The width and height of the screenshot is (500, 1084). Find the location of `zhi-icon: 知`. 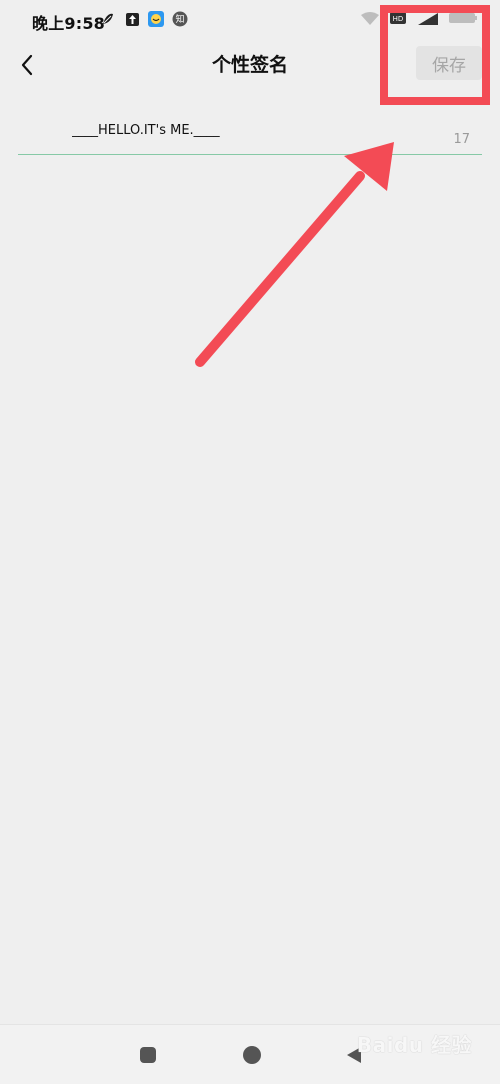

zhi-icon: 知 is located at coordinates (180, 19).